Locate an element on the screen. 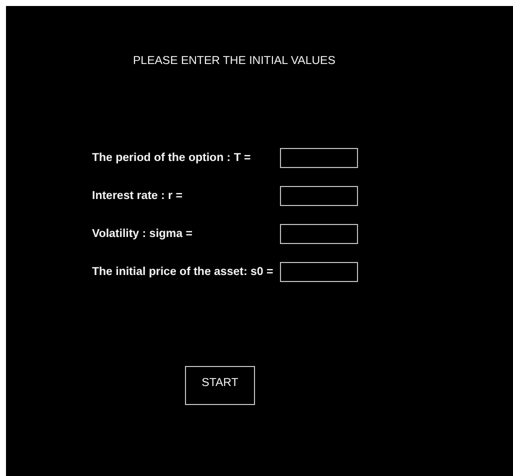 This screenshot has height=476, width=513. field-label: Interest rate : r = is located at coordinates (138, 196).